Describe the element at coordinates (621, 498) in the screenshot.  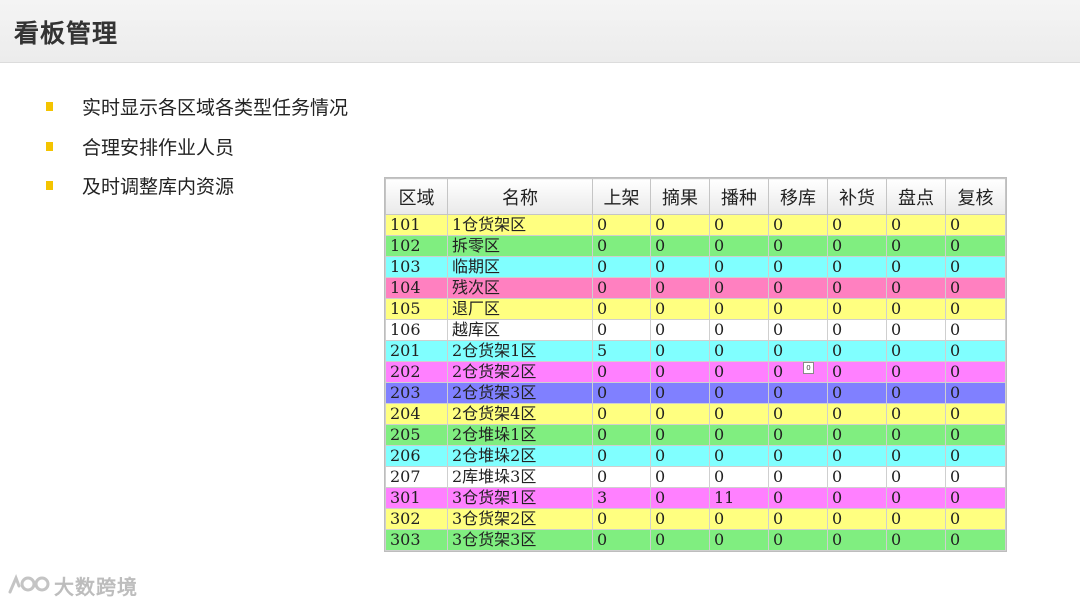
I see `cell-putaway: 3` at that location.